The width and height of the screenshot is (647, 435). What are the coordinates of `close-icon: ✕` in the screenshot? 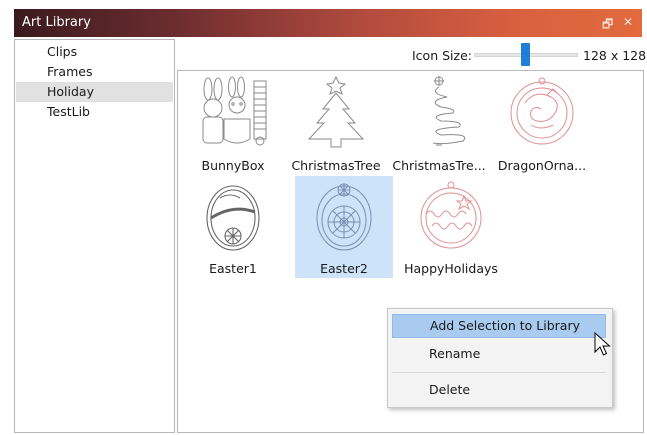 It's located at (628, 22).